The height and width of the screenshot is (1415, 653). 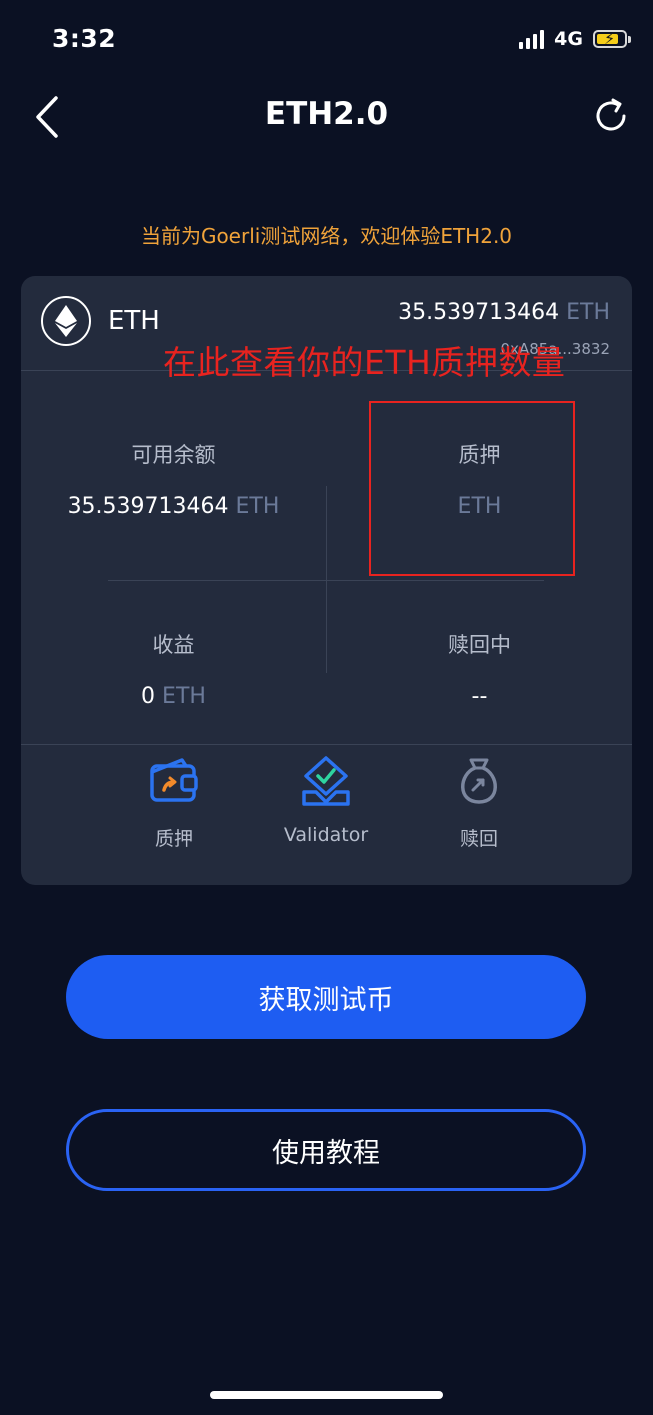 What do you see at coordinates (173, 839) in the screenshot?
I see `stake-action-label: 质押` at bounding box center [173, 839].